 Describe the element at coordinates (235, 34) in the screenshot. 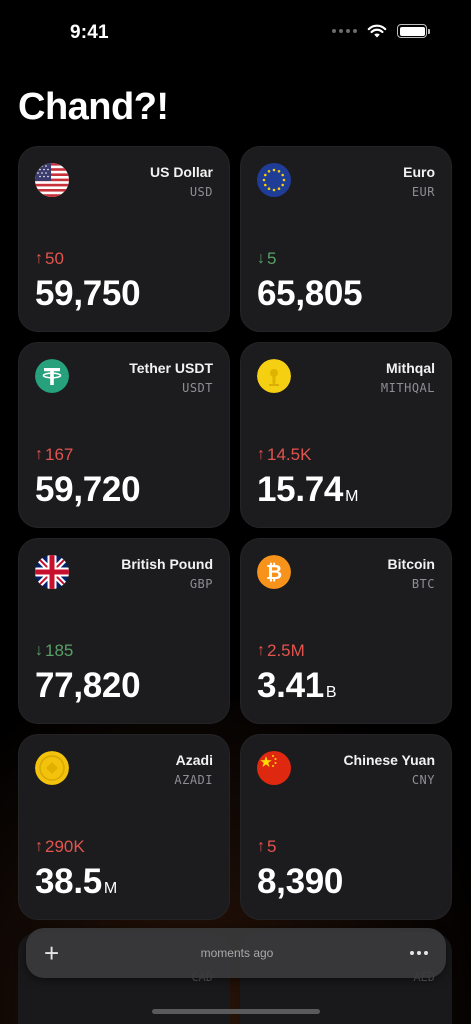

I see `status-bar: 9:41` at that location.